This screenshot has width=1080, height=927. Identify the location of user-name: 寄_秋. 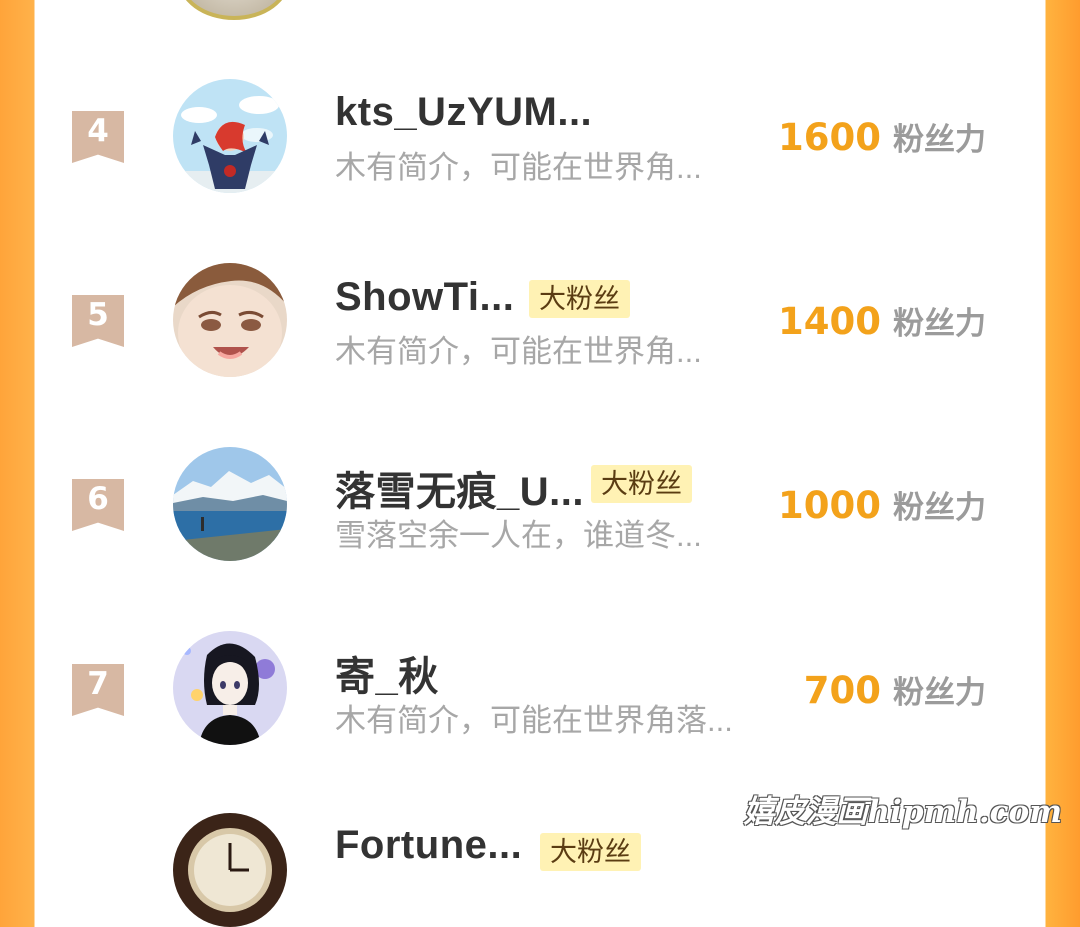
(387, 673).